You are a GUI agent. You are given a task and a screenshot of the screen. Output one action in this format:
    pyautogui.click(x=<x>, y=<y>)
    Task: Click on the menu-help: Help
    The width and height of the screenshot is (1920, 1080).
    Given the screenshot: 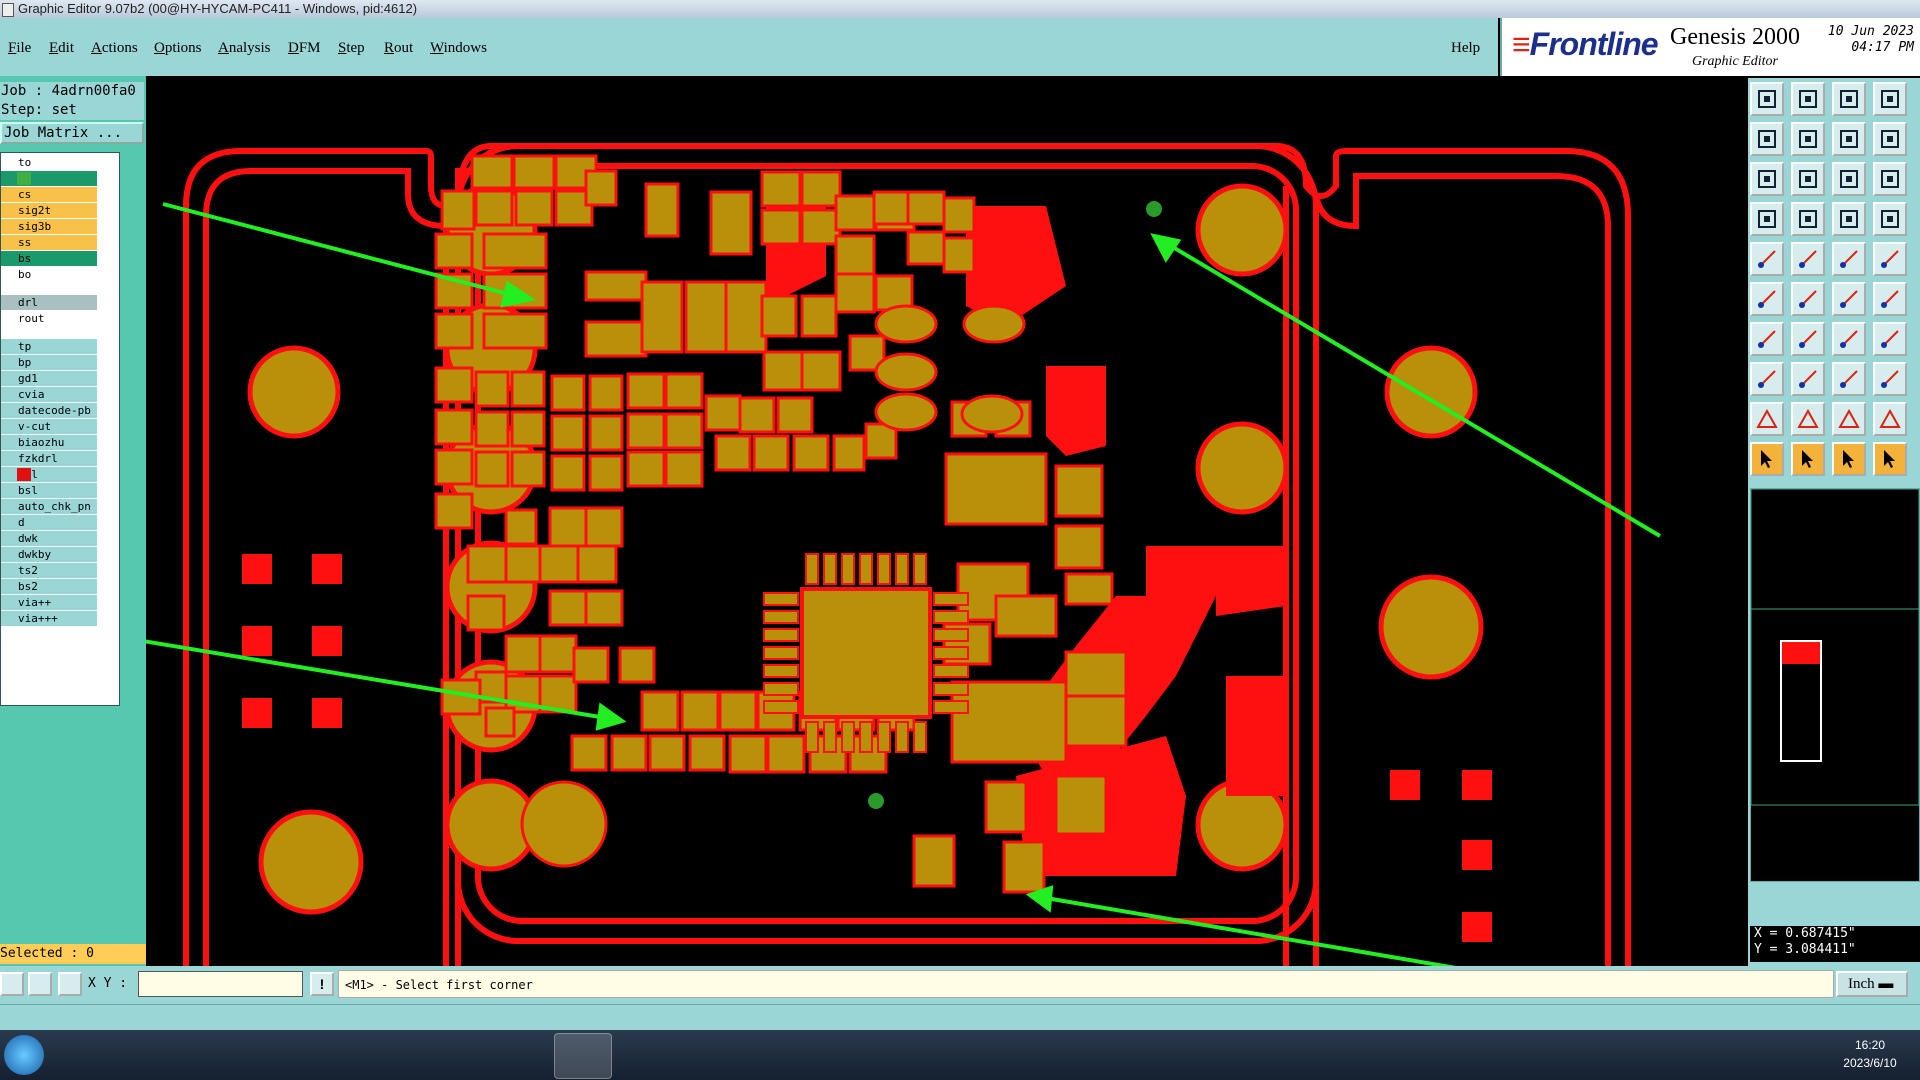 What is the action you would take?
    pyautogui.click(x=1465, y=48)
    